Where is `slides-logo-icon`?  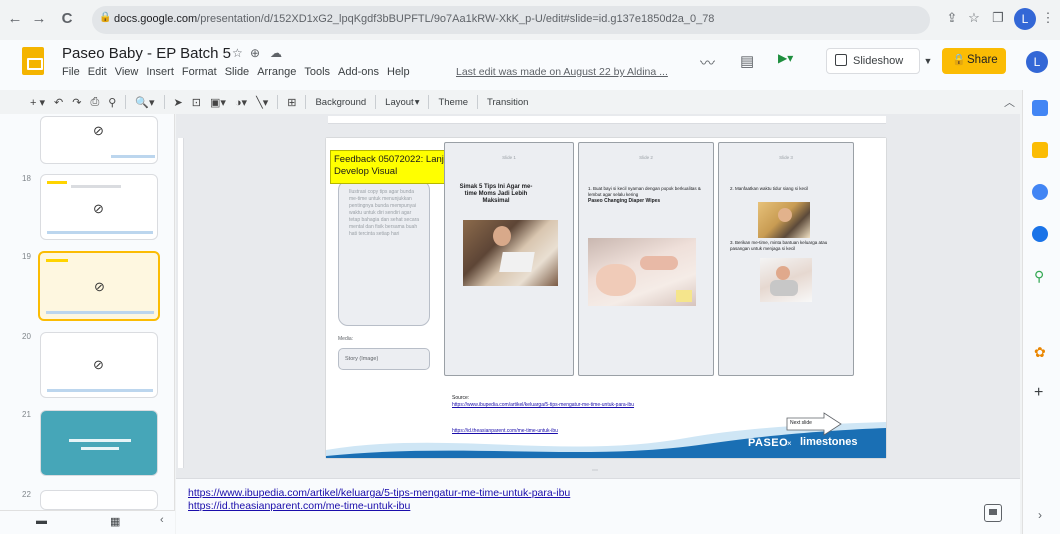
slides-logo-icon is located at coordinates (33, 61).